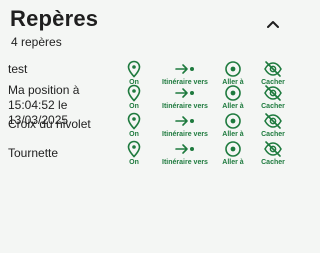  I want to click on marker-name: Croix du nivolet, so click(49, 124).